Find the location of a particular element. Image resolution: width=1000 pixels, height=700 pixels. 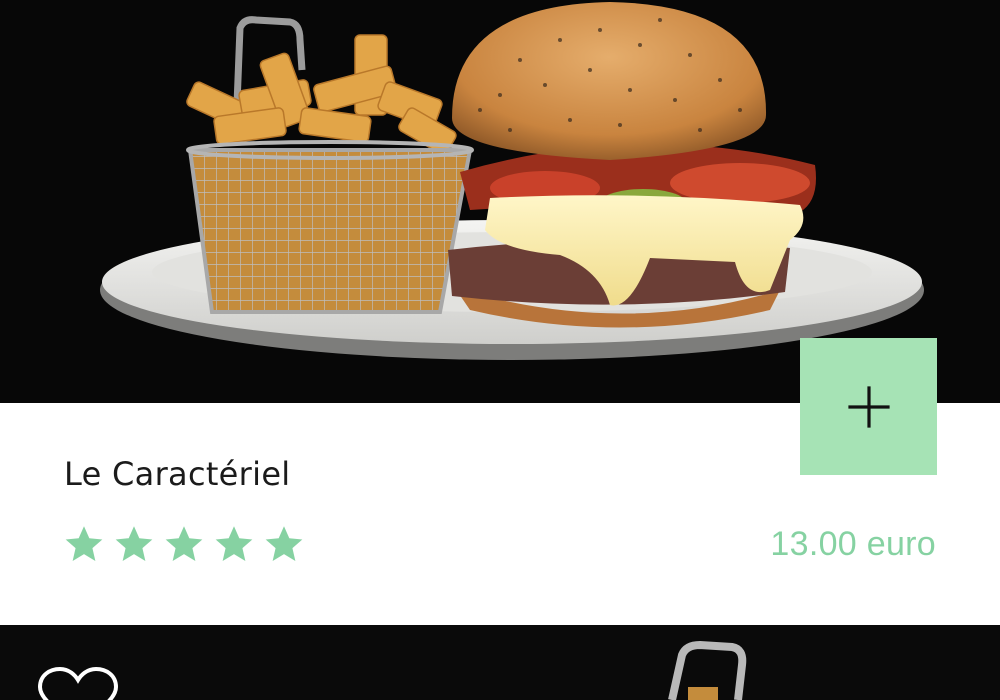

add-to-cart-button is located at coordinates (868, 406).